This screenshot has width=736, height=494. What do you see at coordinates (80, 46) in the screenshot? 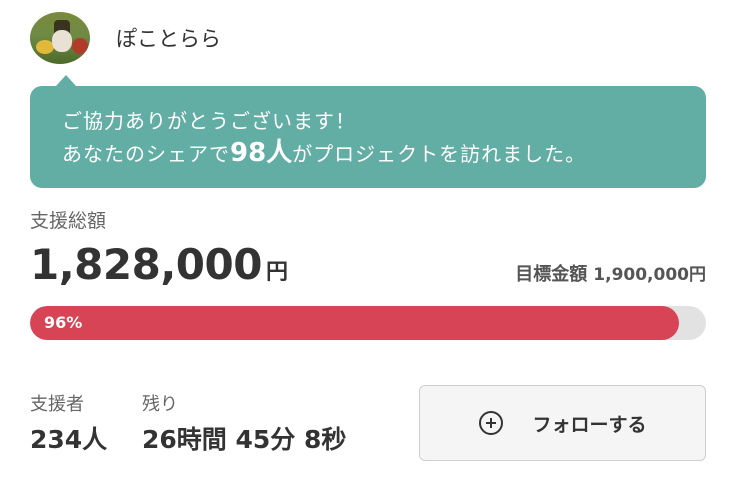
I see `avatar-fruit-red` at bounding box center [80, 46].